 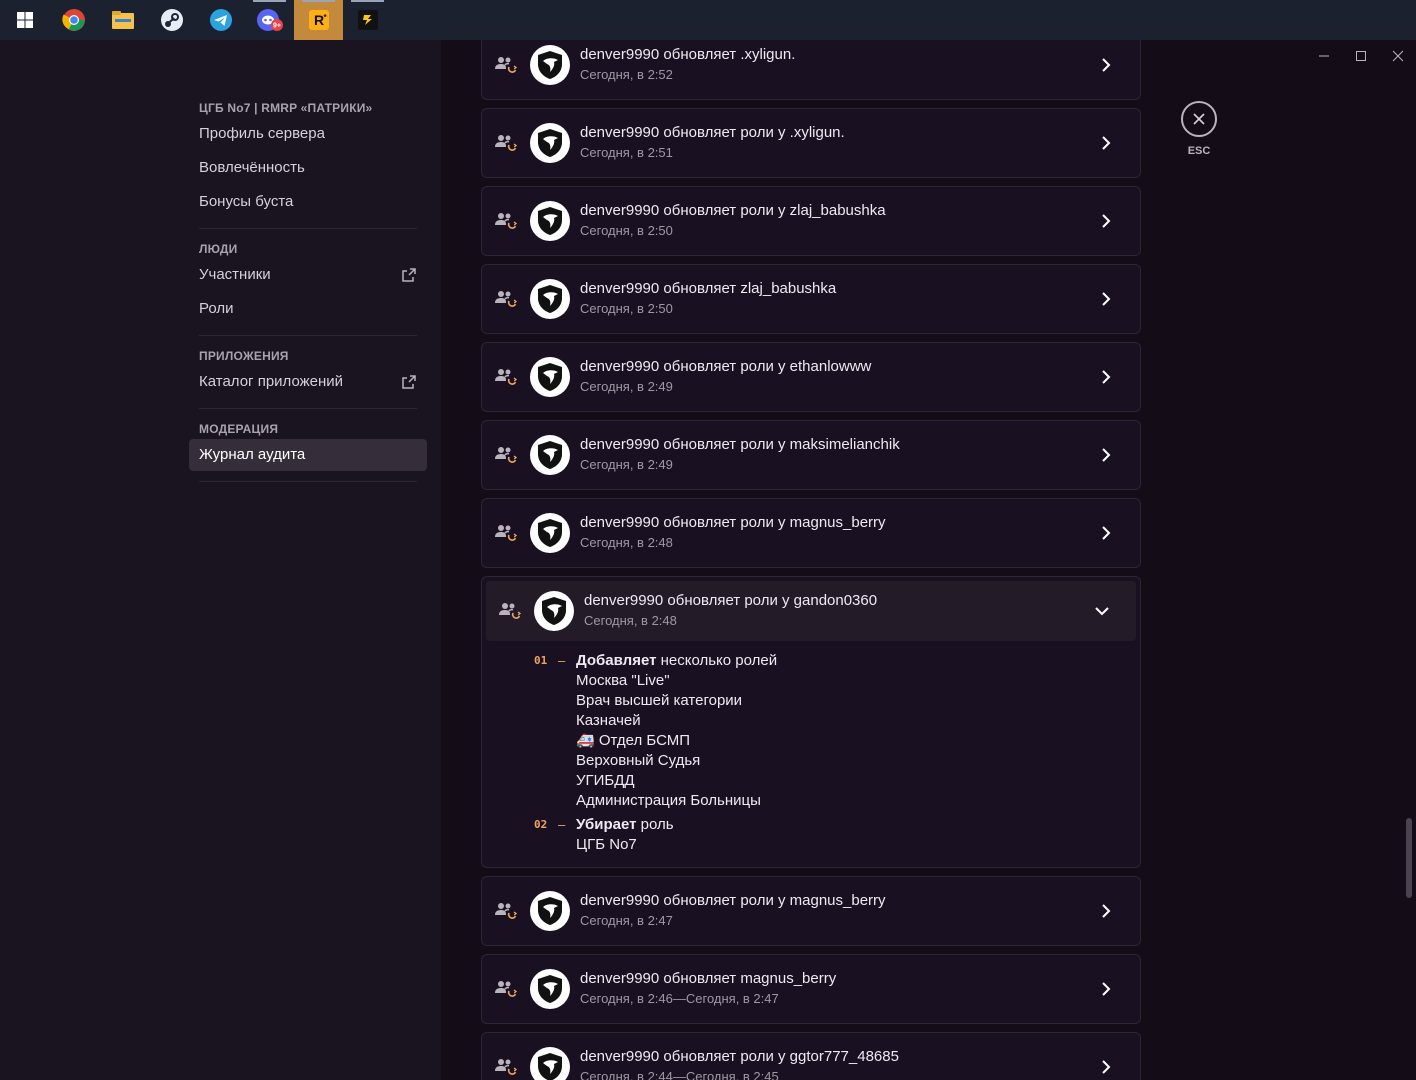 What do you see at coordinates (708, 978) in the screenshot?
I see `entry-title: denver9990 обновляет magnus_berry` at bounding box center [708, 978].